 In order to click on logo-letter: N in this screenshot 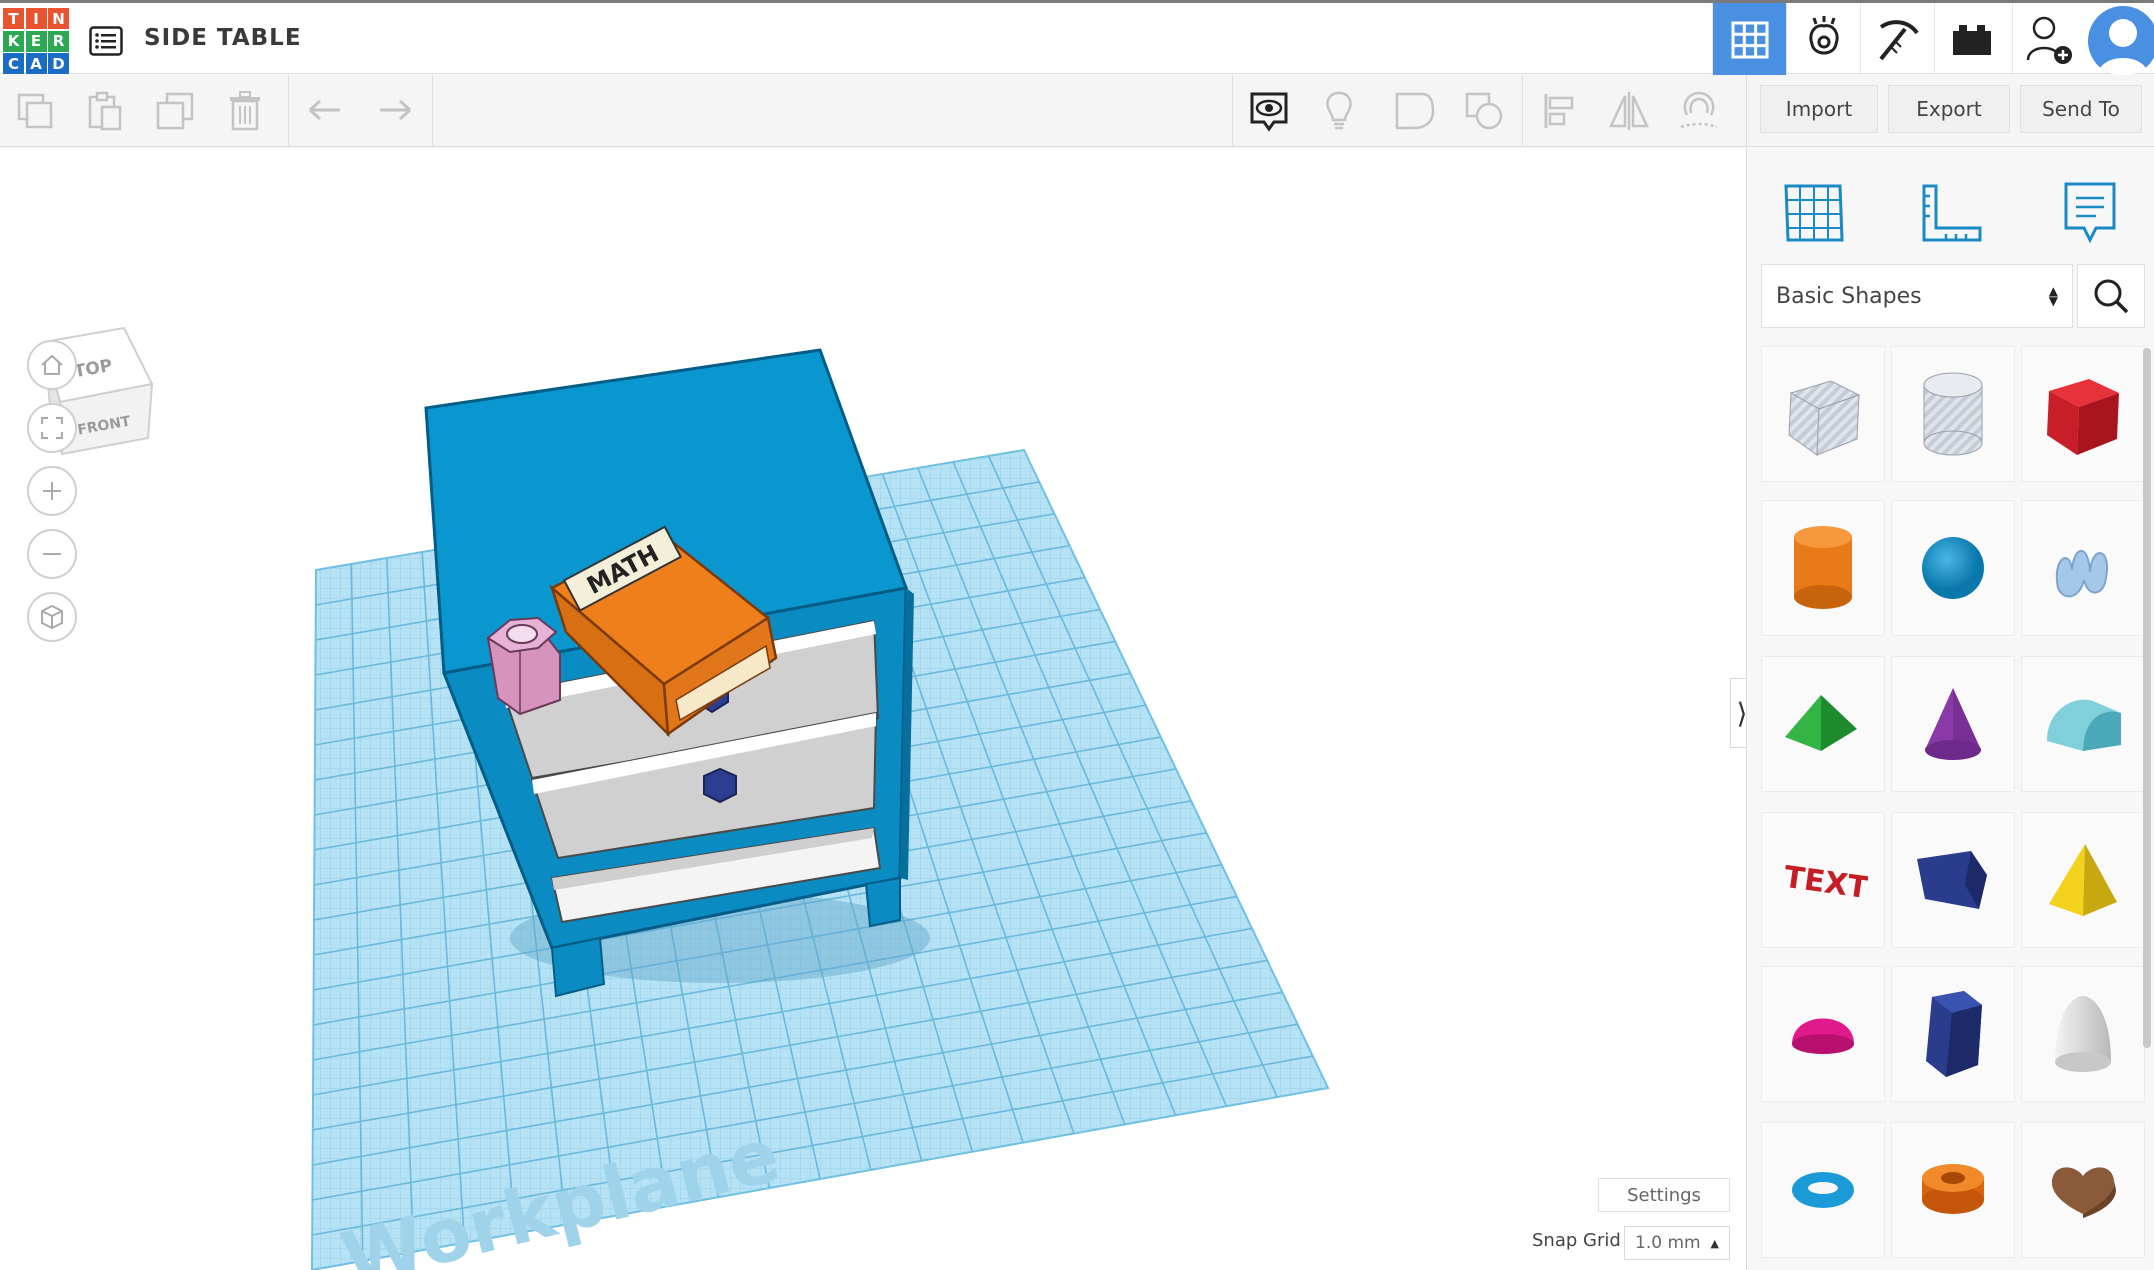, I will do `click(58, 18)`.